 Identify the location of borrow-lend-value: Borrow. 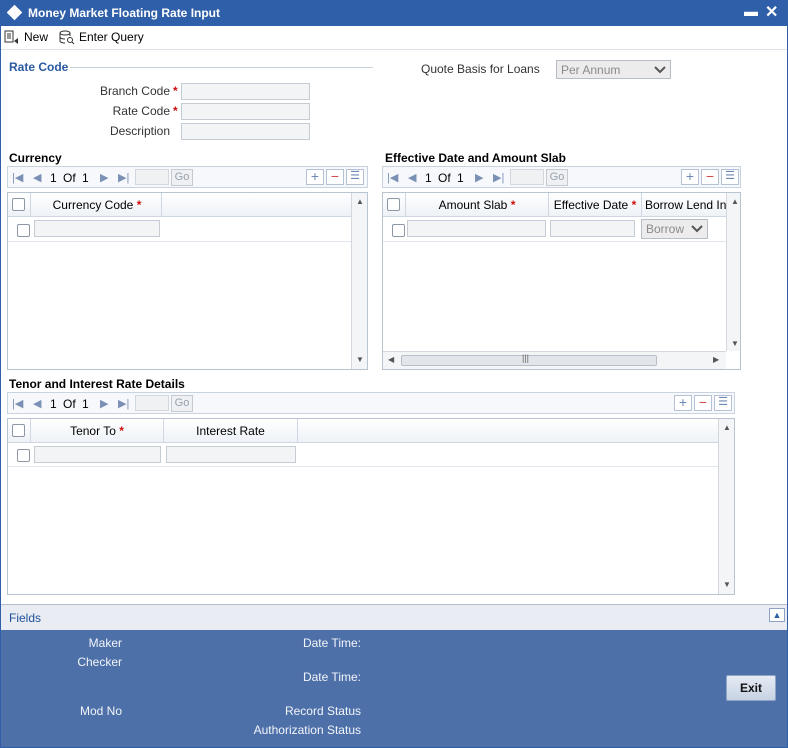
(665, 229).